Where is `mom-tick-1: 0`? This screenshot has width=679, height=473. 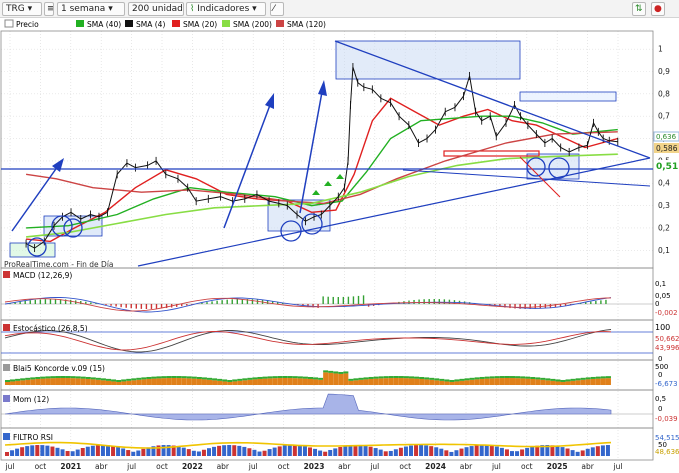
mom-tick-1: 0 is located at coordinates (660, 409).